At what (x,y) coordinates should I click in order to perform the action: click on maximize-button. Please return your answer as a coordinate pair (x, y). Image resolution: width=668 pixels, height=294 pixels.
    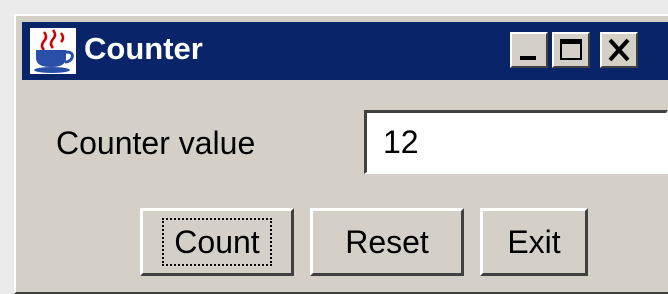
    Looking at the image, I should click on (571, 50).